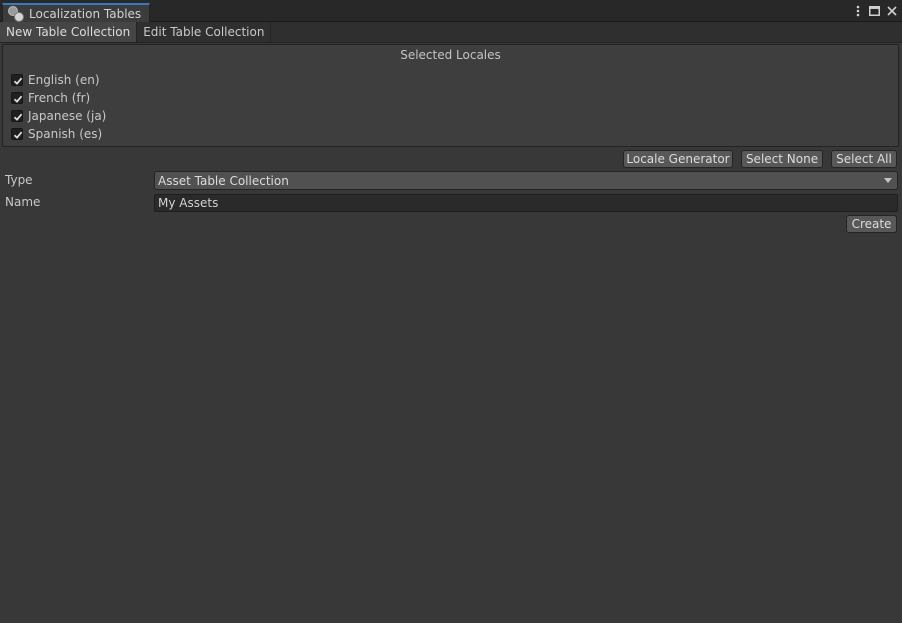  I want to click on type-dropdown: Asset Table Collection, so click(526, 180).